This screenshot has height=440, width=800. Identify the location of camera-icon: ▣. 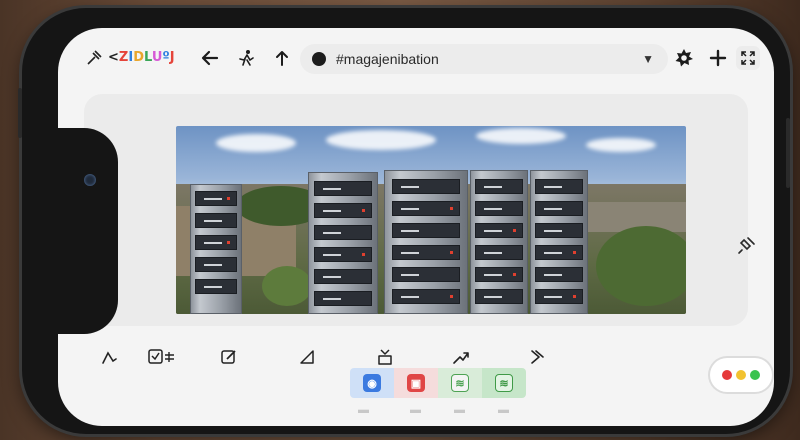
(416, 383).